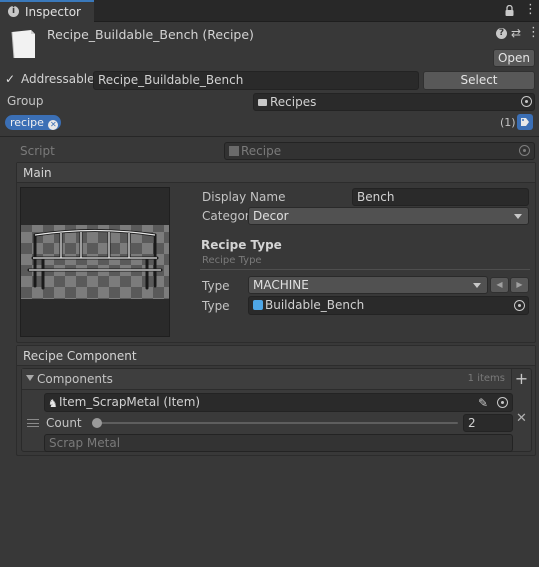 The width and height of the screenshot is (539, 567). I want to click on address-field: Recipe_Buildable_Bench, so click(256, 80).